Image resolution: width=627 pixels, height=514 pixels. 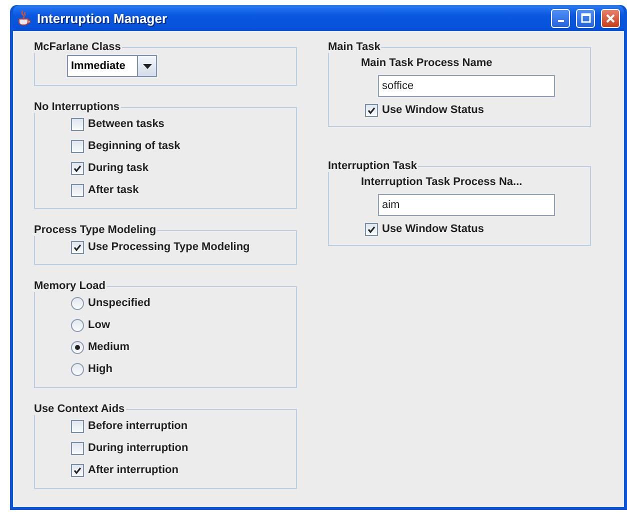 I want to click on group-title: Memory Load, so click(x=70, y=286).